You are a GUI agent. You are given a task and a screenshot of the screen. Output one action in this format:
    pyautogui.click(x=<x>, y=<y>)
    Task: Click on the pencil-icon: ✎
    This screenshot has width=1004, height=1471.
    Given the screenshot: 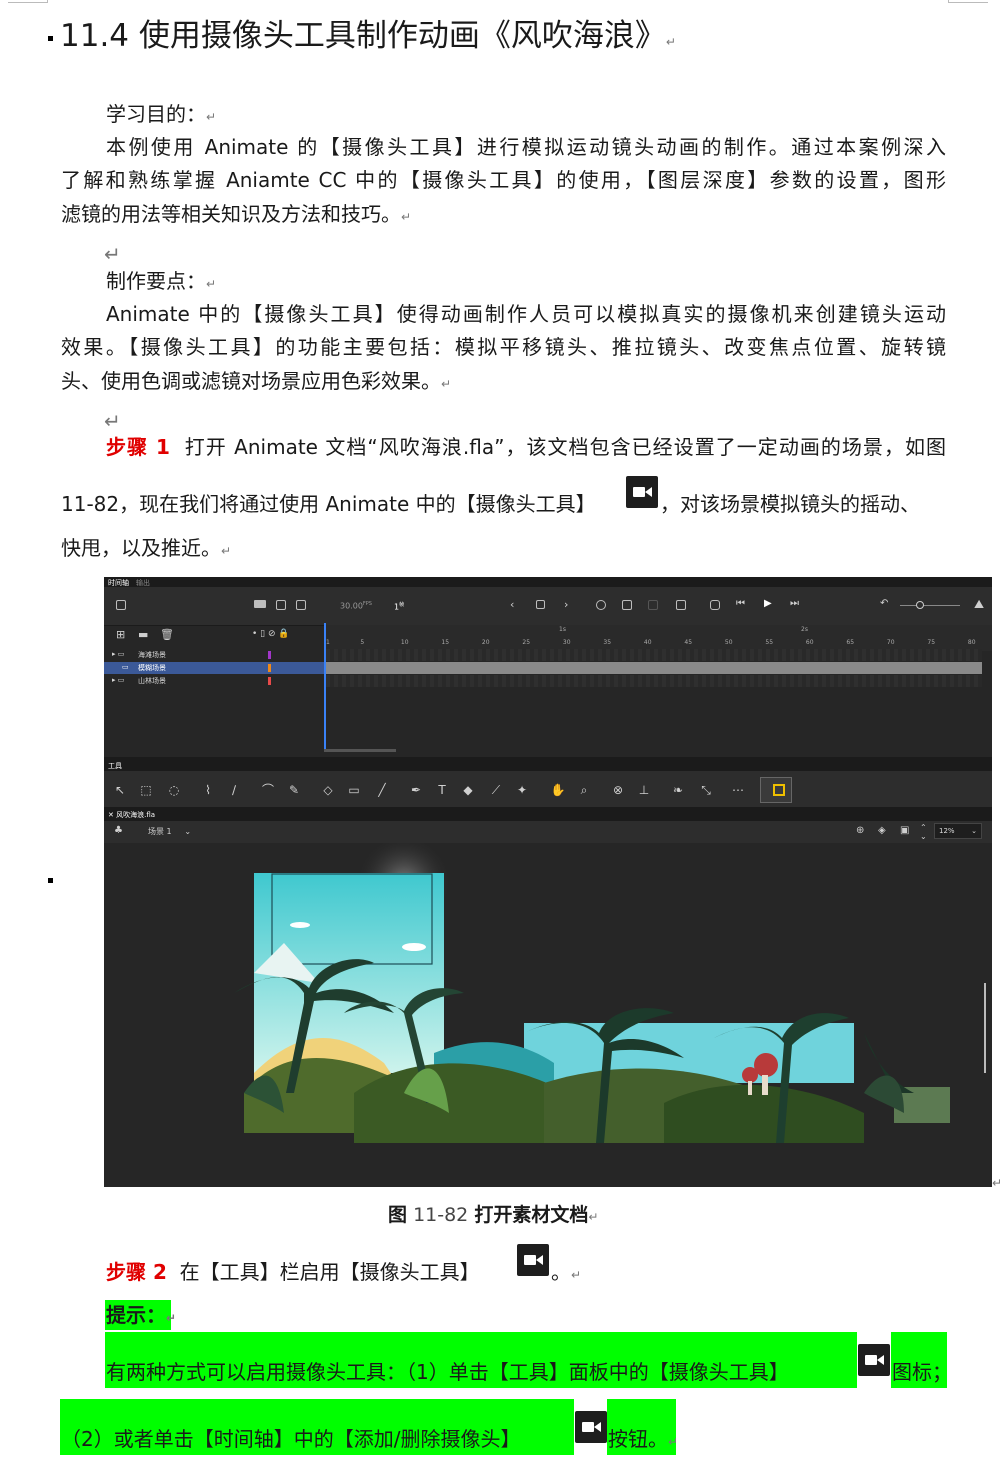 What is the action you would take?
    pyautogui.click(x=294, y=790)
    